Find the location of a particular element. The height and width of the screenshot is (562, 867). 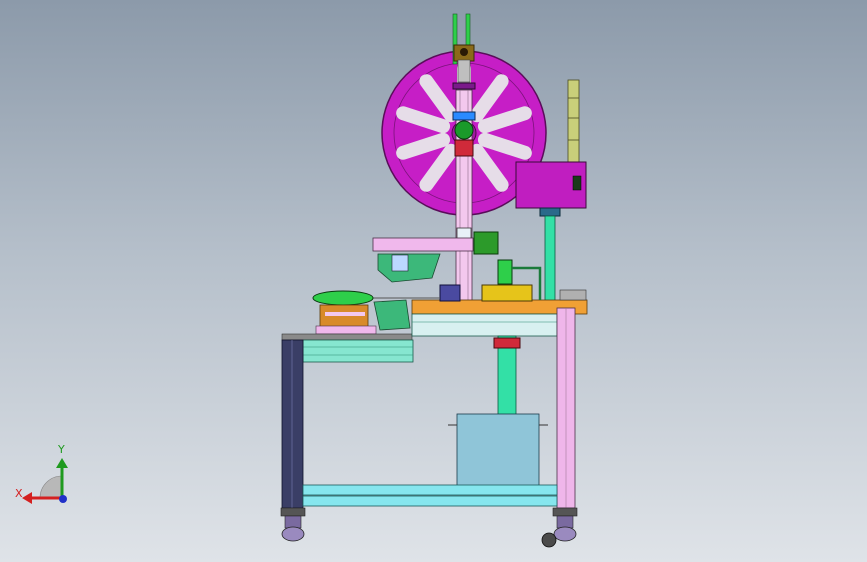

bowl-feeder-chute is located at coordinates (392, 315).